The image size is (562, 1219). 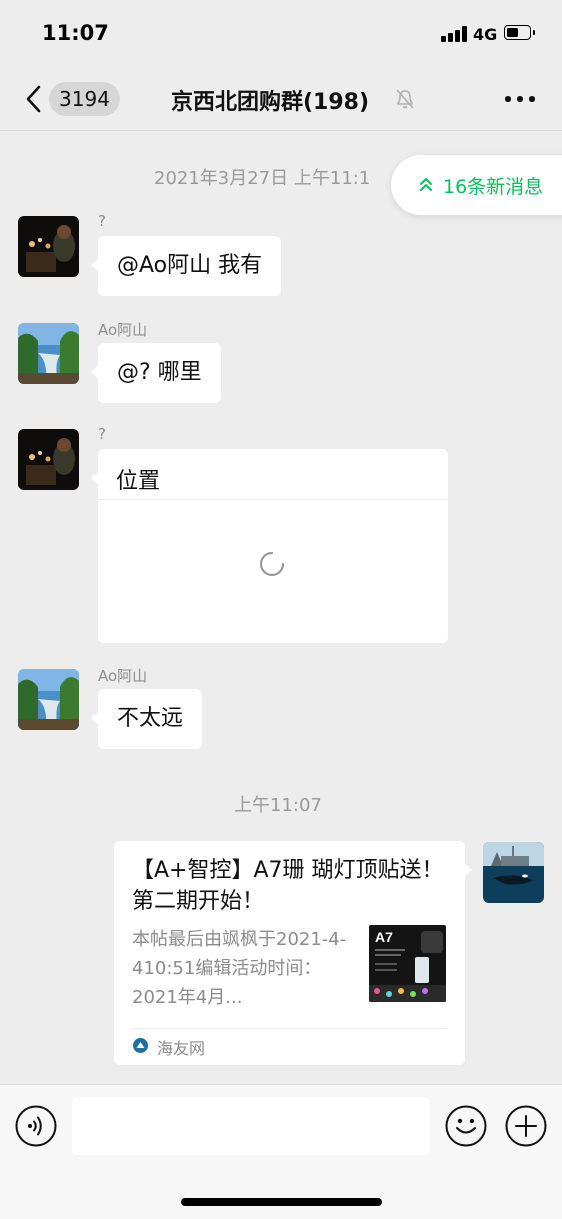 What do you see at coordinates (281, 34) in the screenshot?
I see `status-bar: 11:07 4G` at bounding box center [281, 34].